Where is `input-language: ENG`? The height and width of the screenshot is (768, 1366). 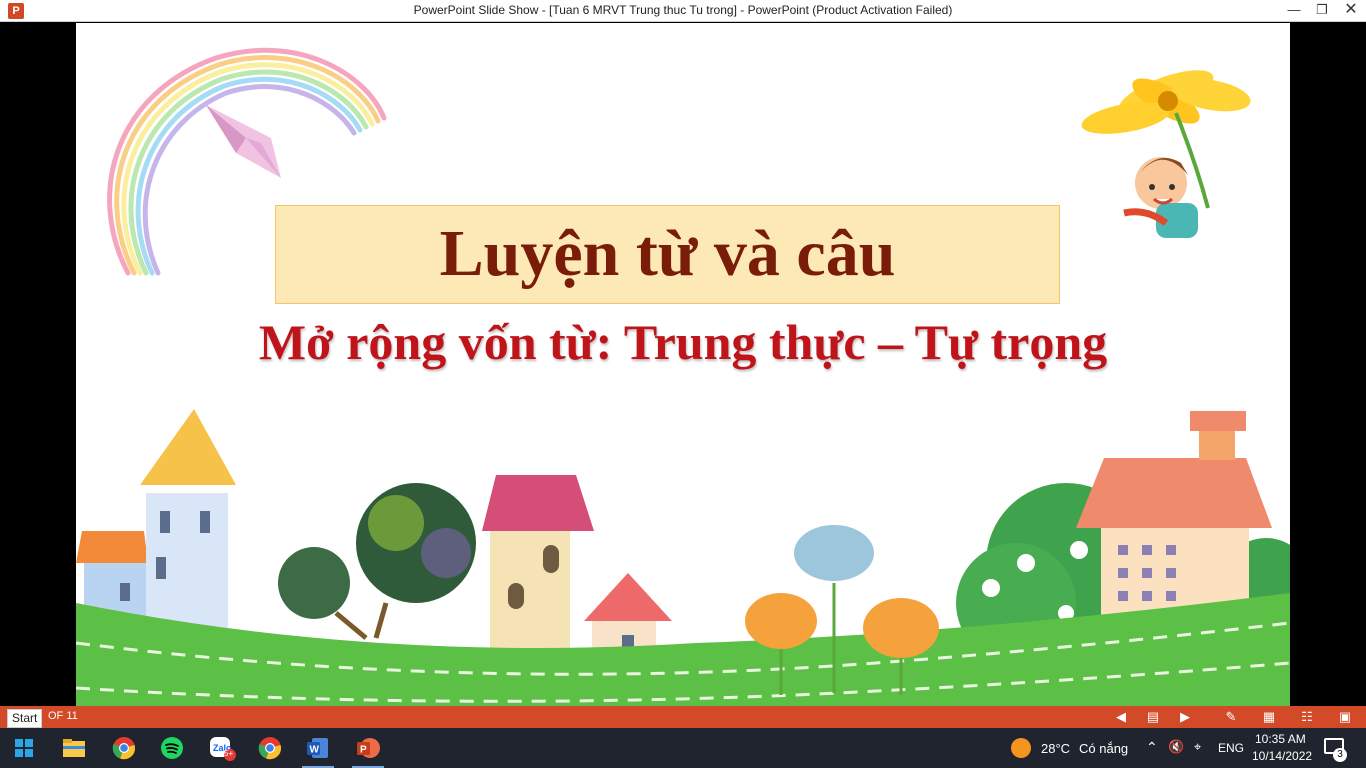 input-language: ENG is located at coordinates (1231, 748).